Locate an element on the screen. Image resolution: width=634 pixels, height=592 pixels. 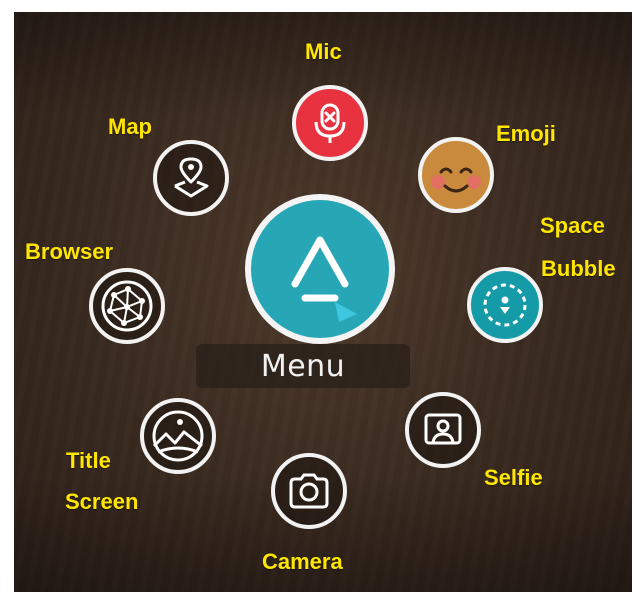
menu-label: Menu is located at coordinates (303, 366).